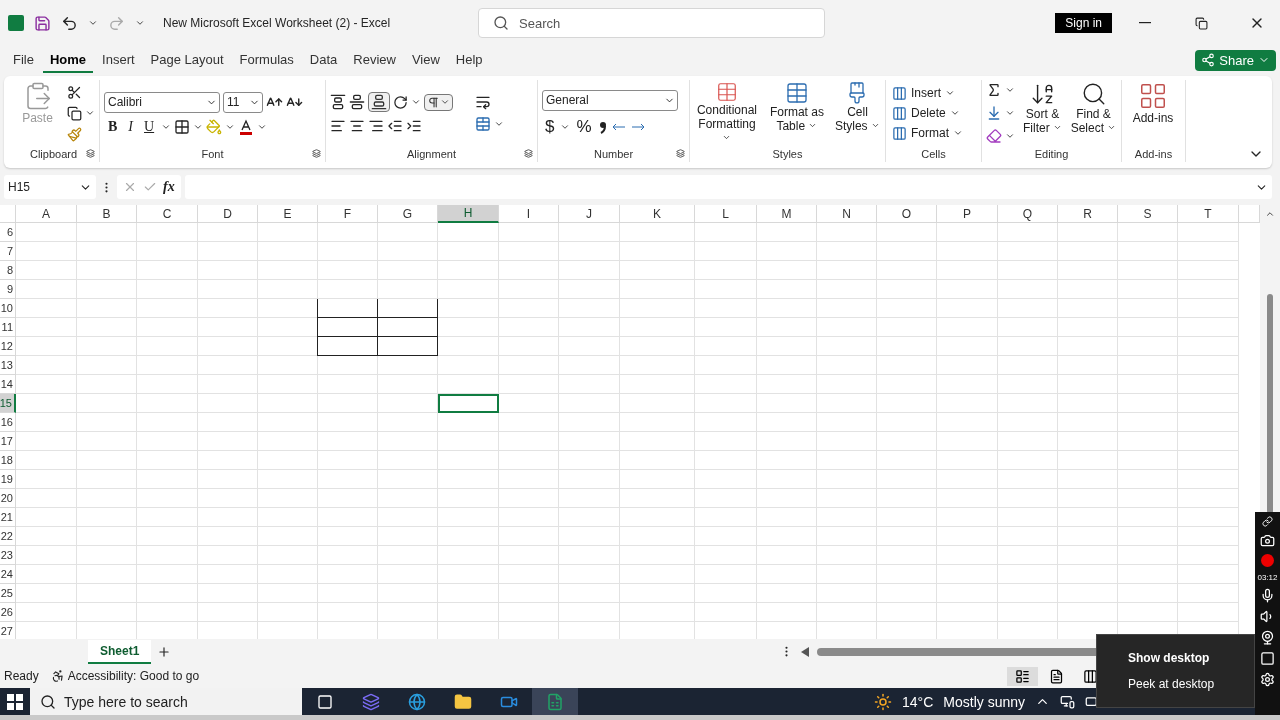 The height and width of the screenshot is (720, 1280). Describe the element at coordinates (68, 60) in the screenshot. I see `ribbon-tab: Home` at that location.